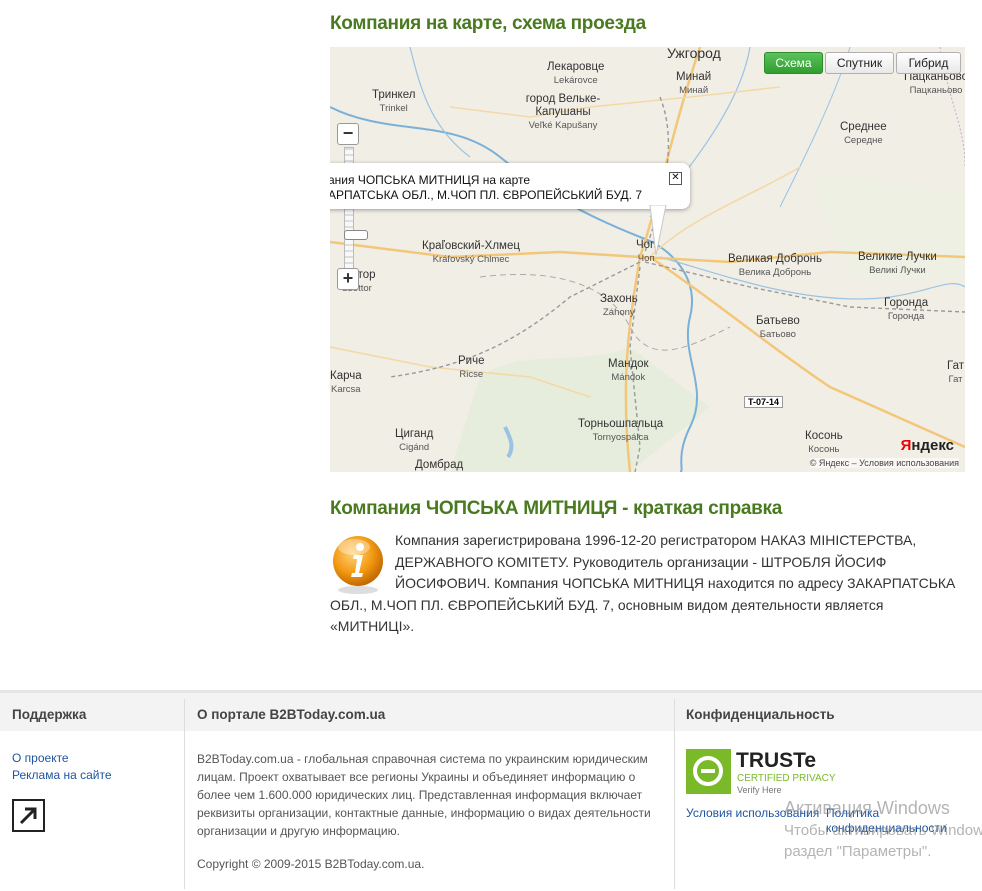  I want to click on truste-certified: CERTIFIED PRIVACY, so click(786, 778).